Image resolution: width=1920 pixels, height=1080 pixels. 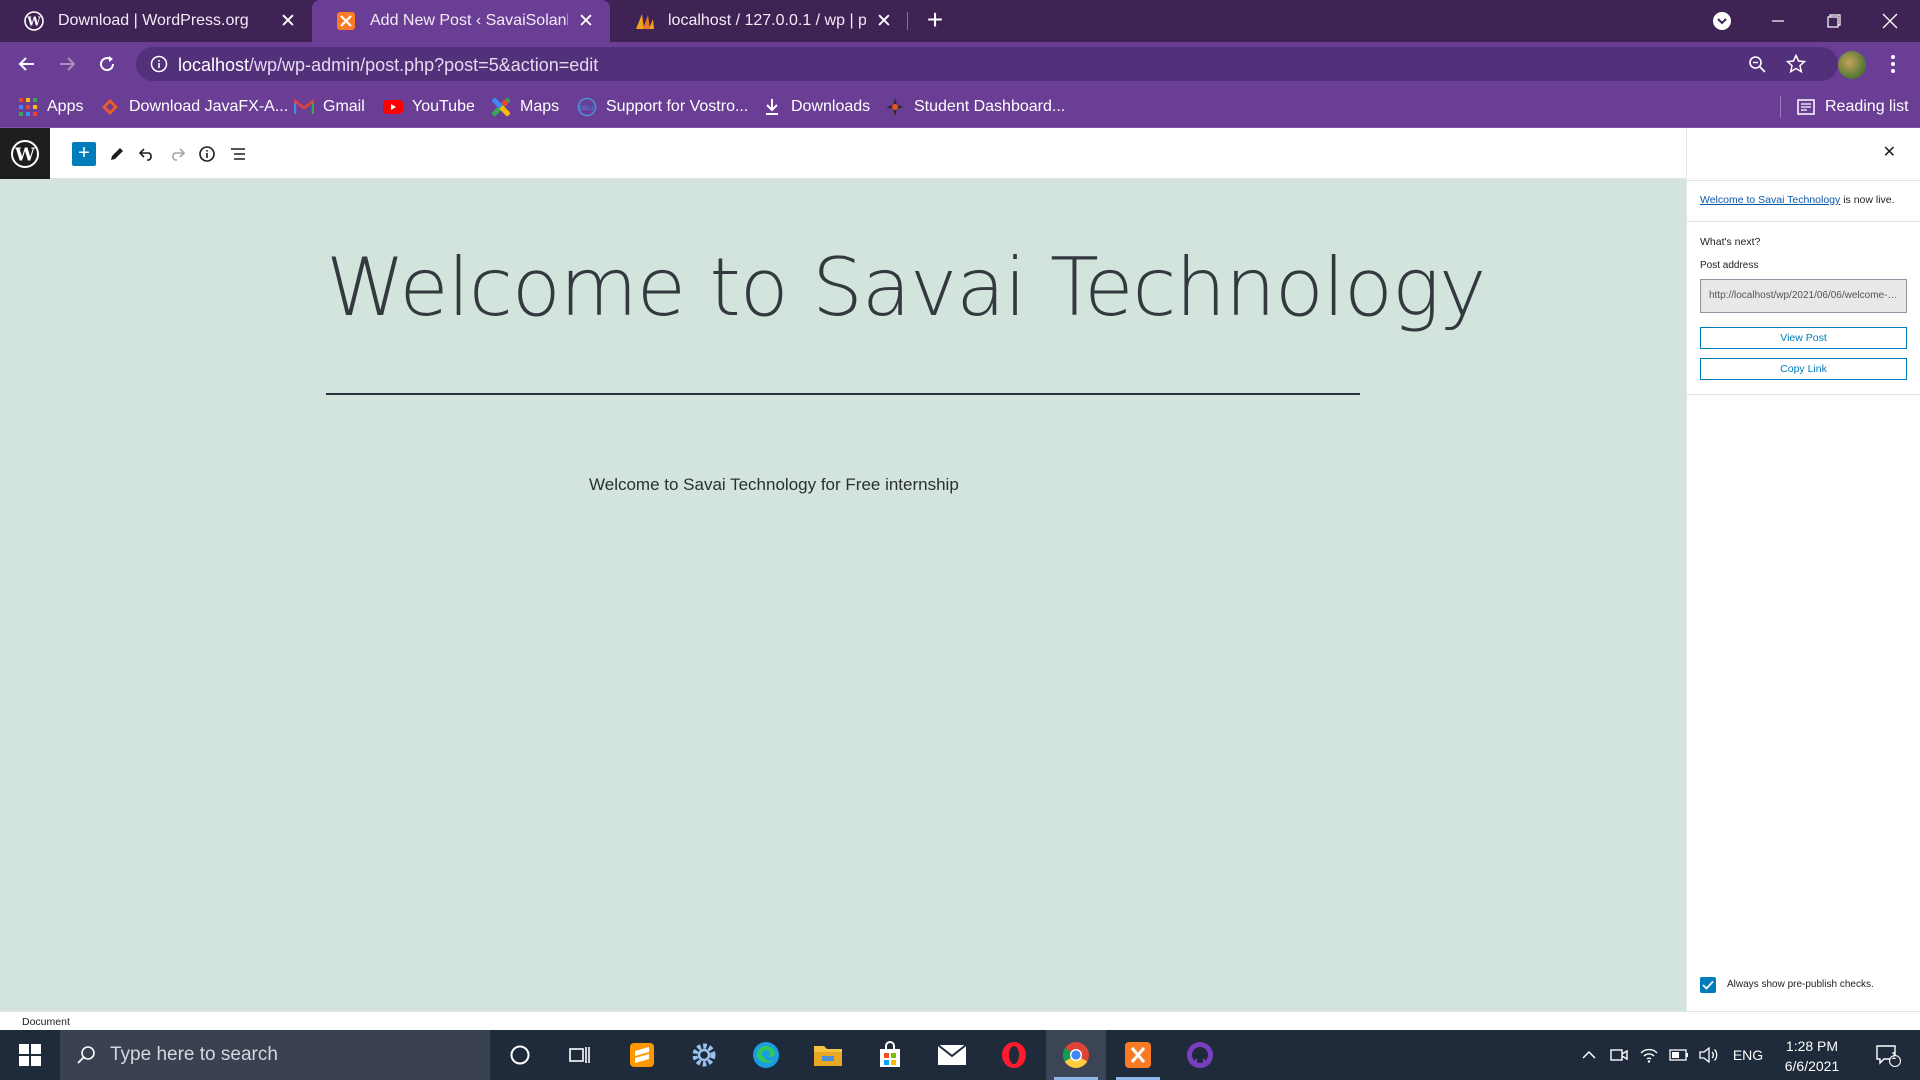 I want to click on wordpress-logo-button: W, so click(x=25, y=153).